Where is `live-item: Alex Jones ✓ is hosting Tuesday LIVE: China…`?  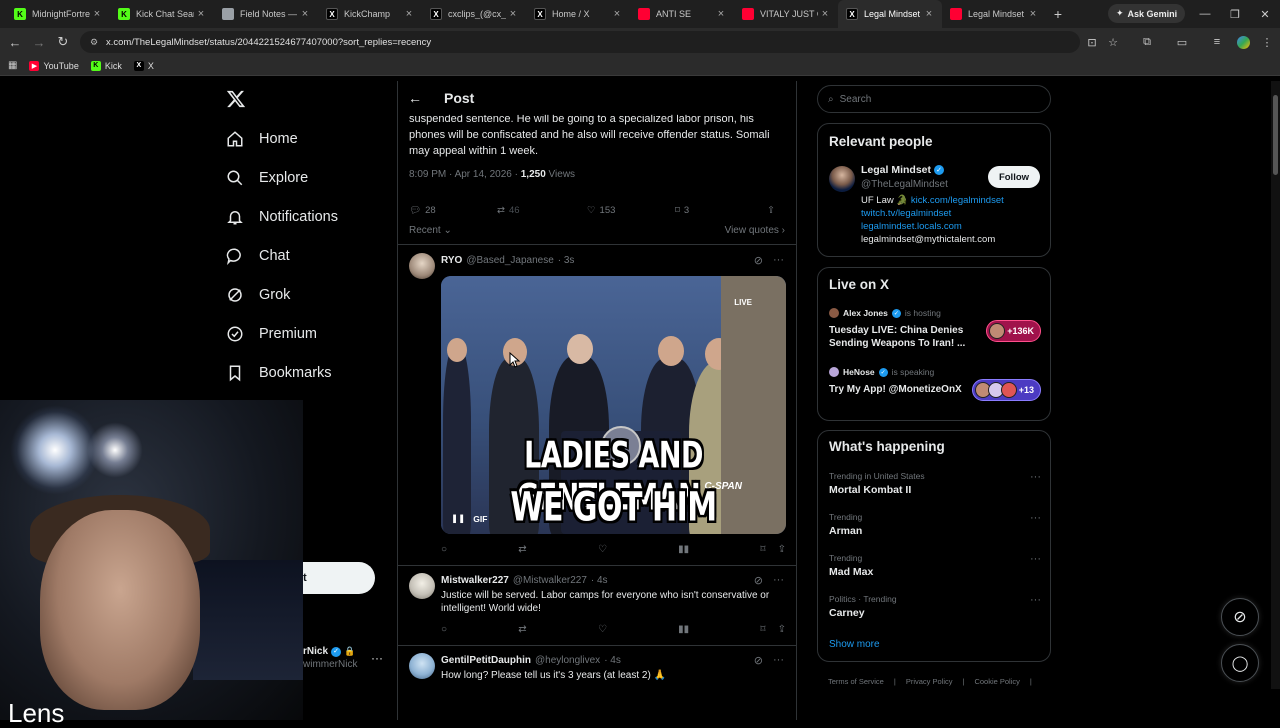 live-item: Alex Jones ✓ is hosting Tuesday LIVE: China… is located at coordinates (935, 329).